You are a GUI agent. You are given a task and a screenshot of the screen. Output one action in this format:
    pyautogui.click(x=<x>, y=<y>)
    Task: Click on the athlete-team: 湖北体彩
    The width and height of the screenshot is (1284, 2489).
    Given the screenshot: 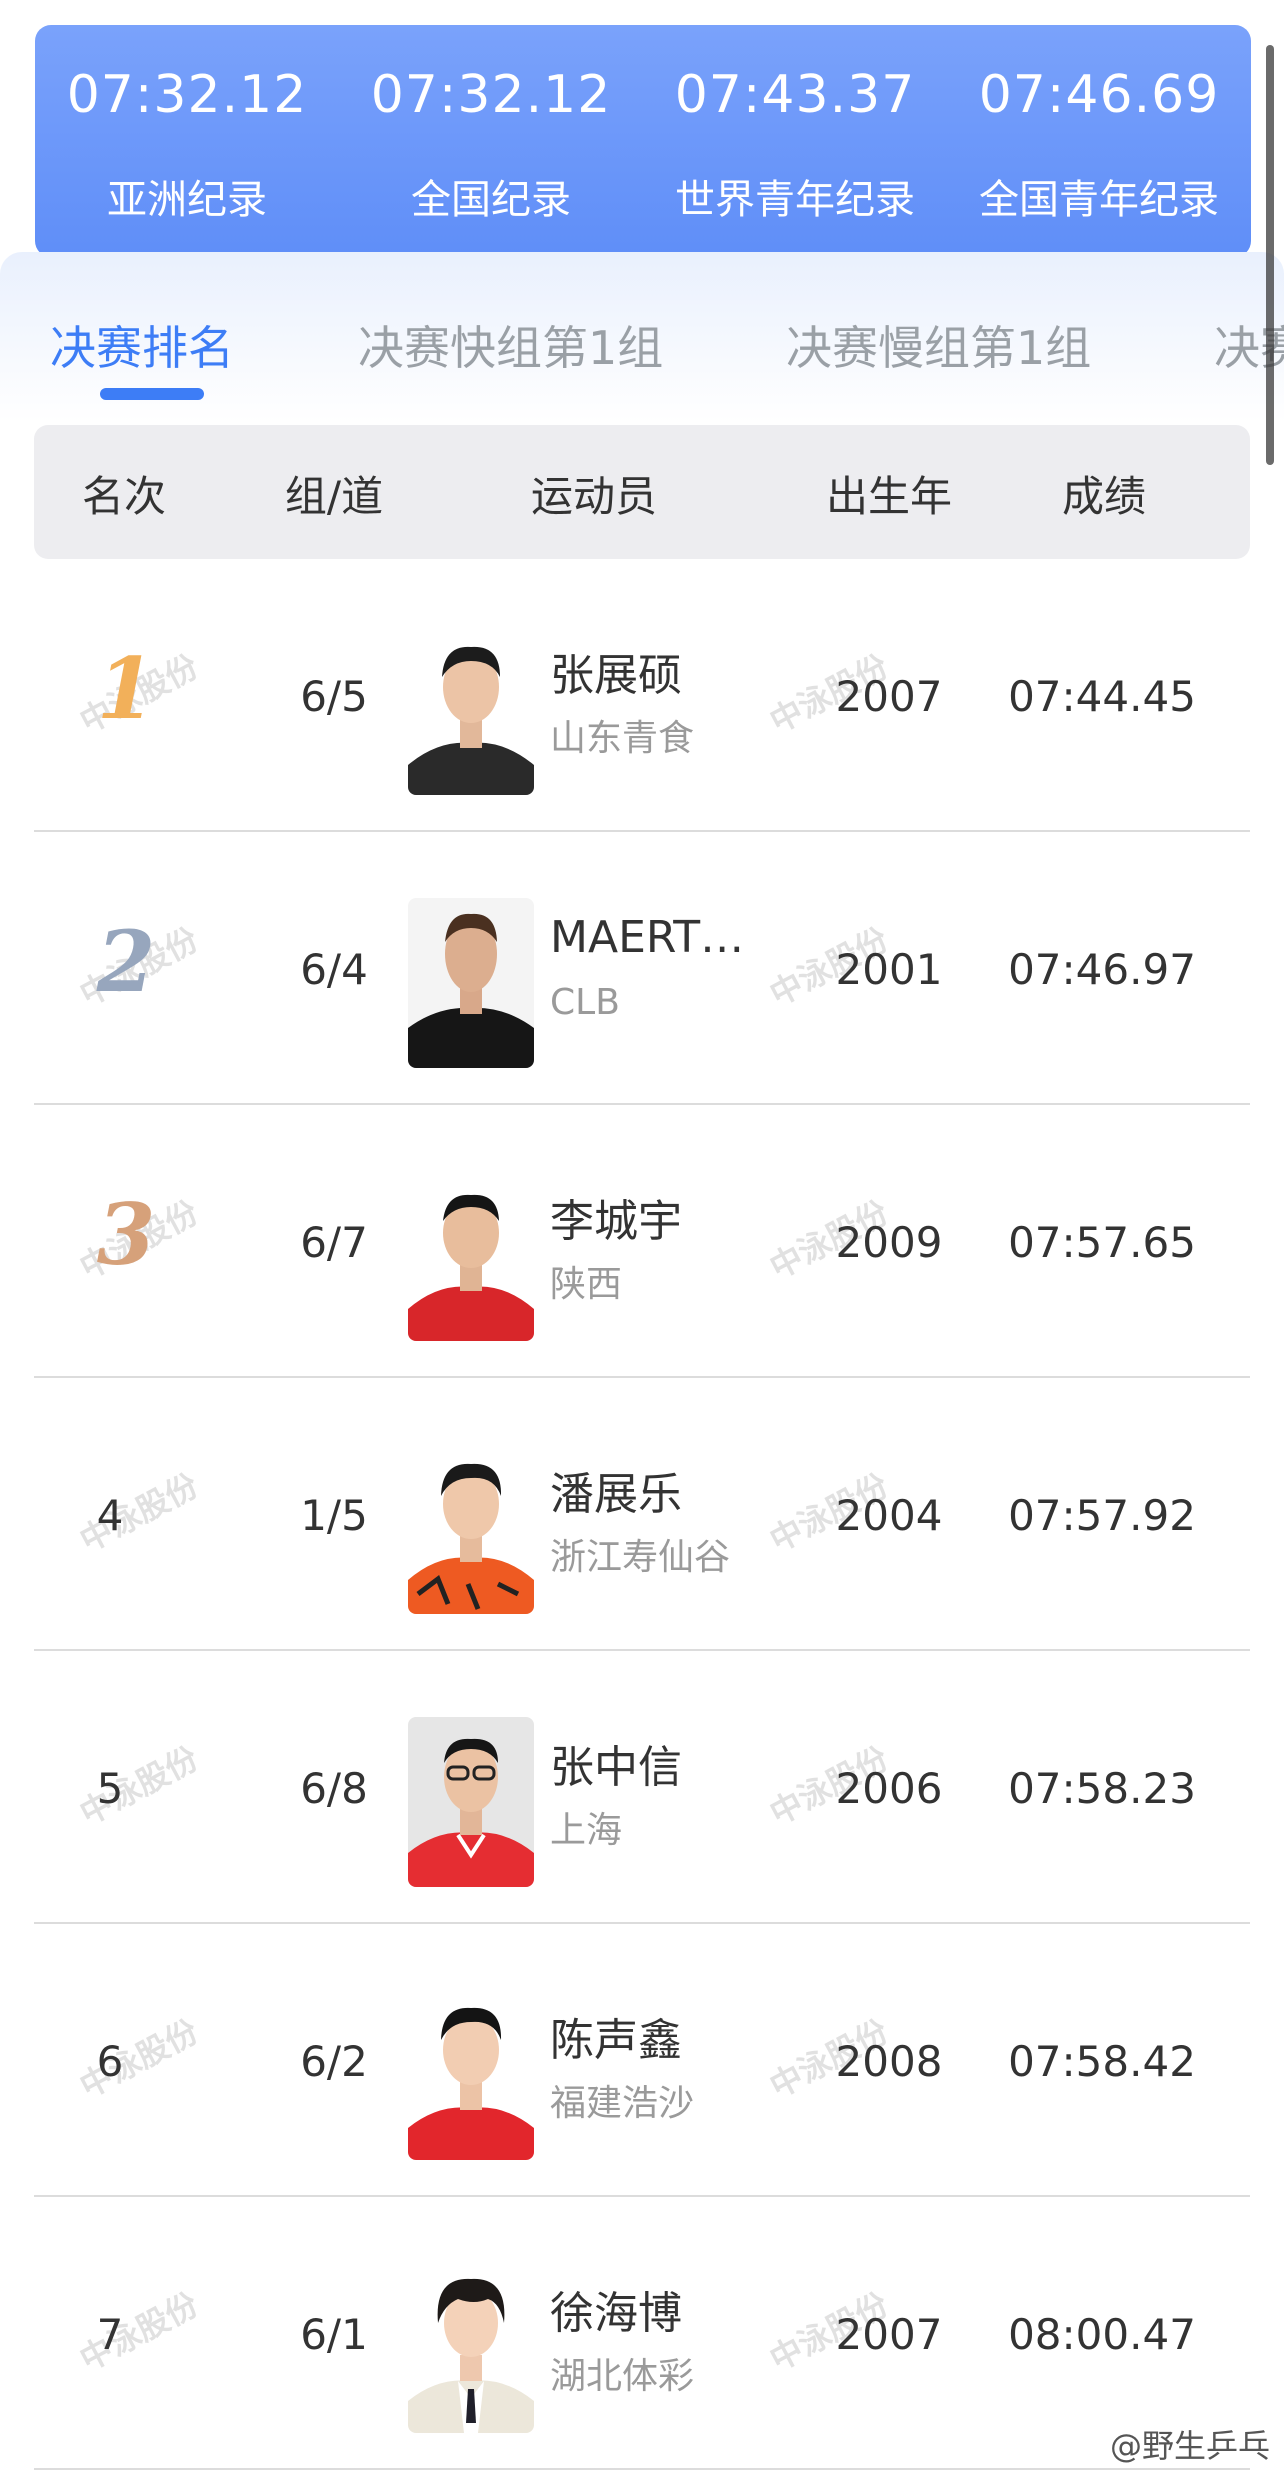 What is the action you would take?
    pyautogui.click(x=622, y=2376)
    